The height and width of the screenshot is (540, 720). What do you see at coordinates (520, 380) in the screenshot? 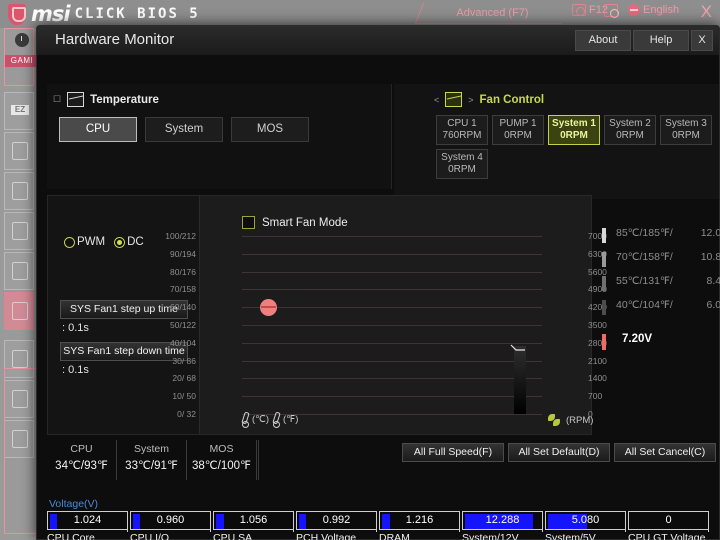
I see `rpm-slider` at bounding box center [520, 380].